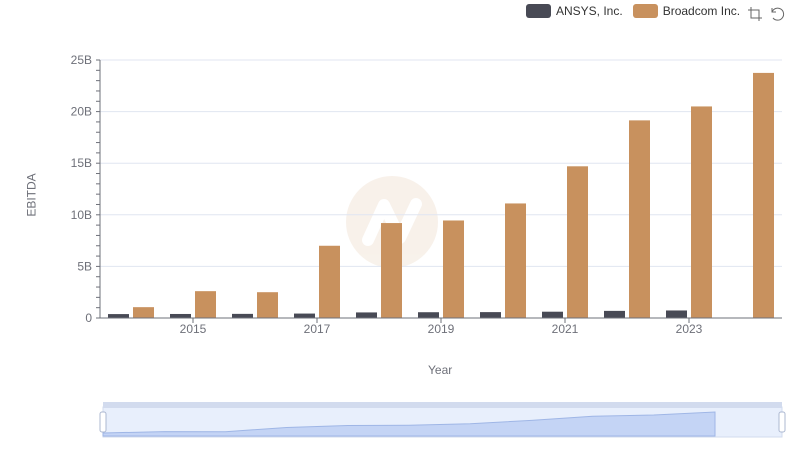  I want to click on slider-right-handle, so click(782, 422).